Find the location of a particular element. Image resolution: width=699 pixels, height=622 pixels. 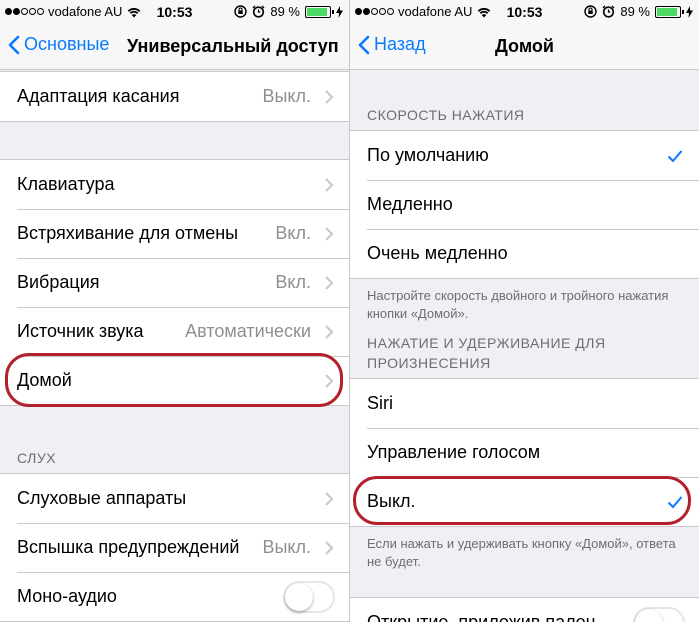

option-siri: Siri is located at coordinates (524, 403).